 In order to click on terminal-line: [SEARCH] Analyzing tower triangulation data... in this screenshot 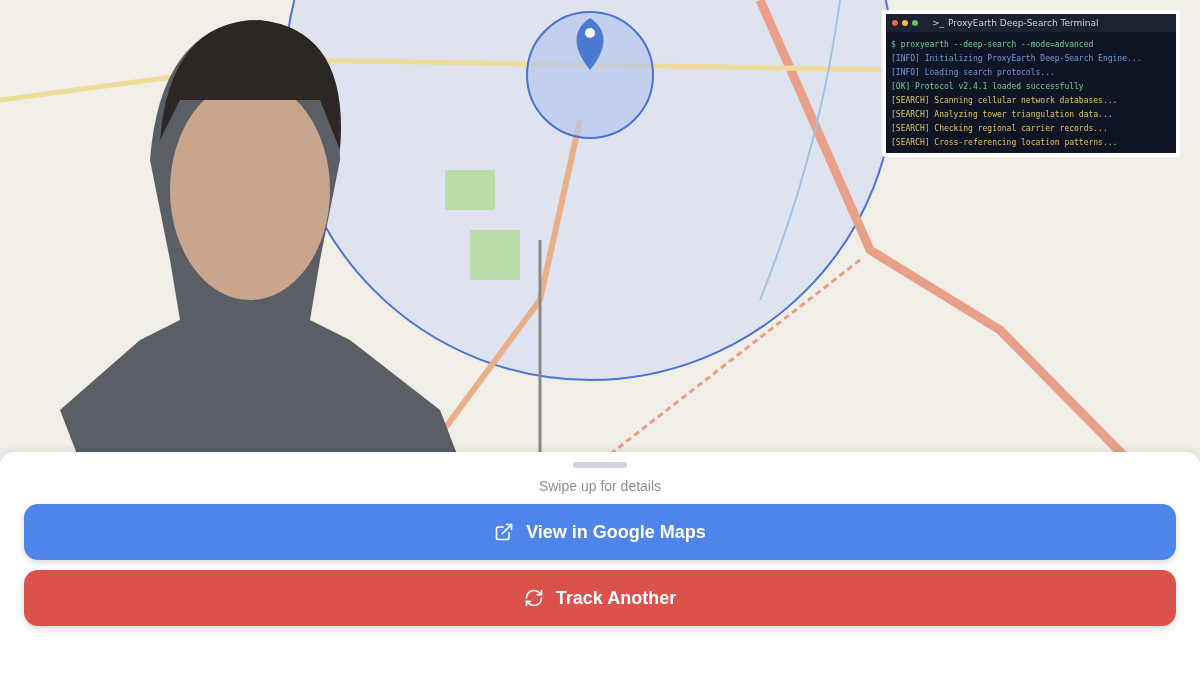, I will do `click(1002, 114)`.